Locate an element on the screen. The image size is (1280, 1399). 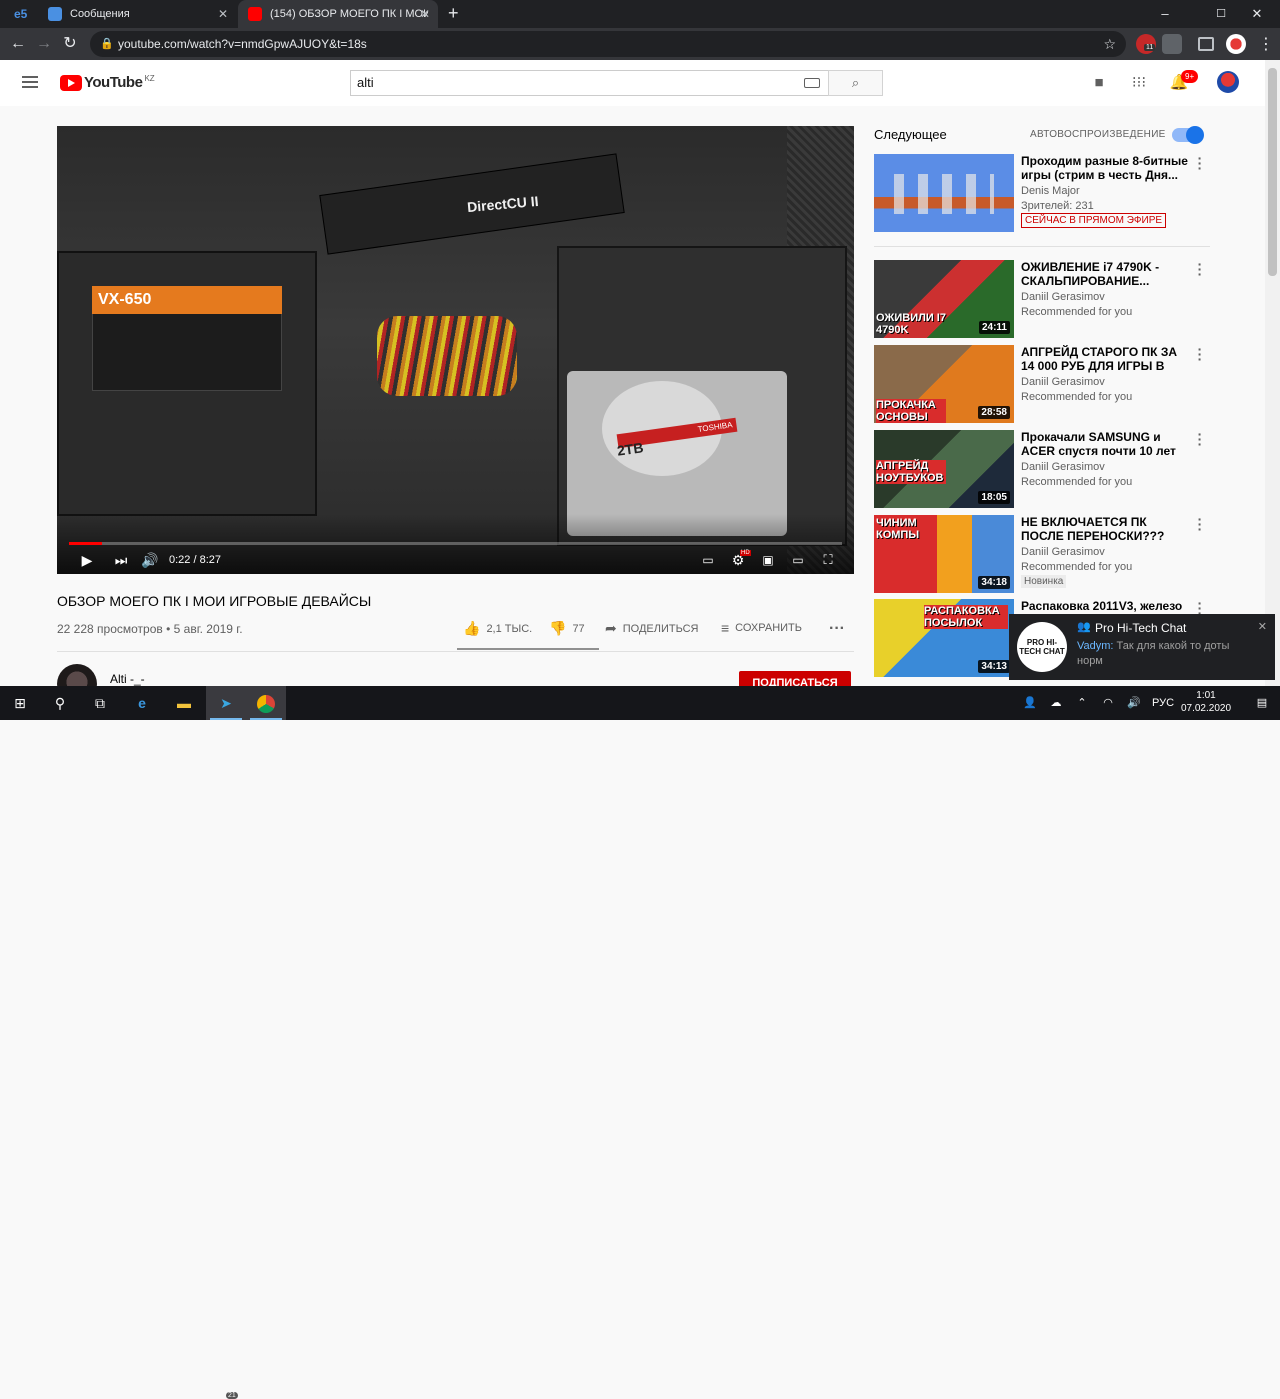
back-arrow-icon: ← is located at coordinates (18, 44).